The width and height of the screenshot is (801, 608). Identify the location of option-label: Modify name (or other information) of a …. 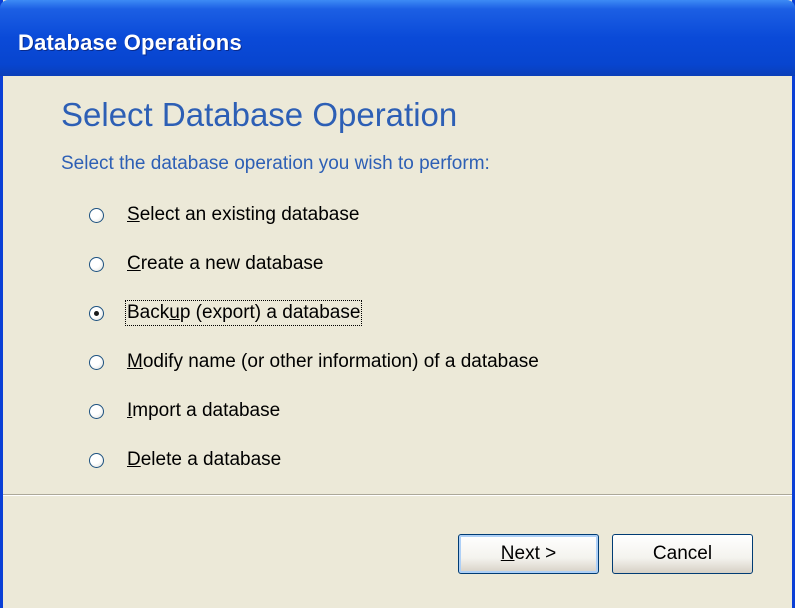
(333, 362).